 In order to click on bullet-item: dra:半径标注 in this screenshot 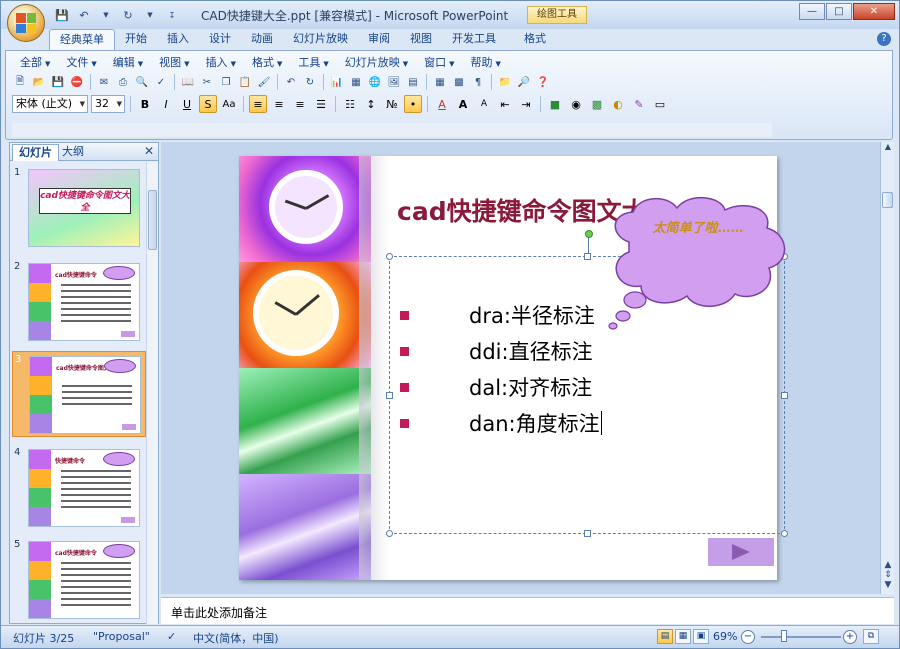, I will do `click(501, 315)`.